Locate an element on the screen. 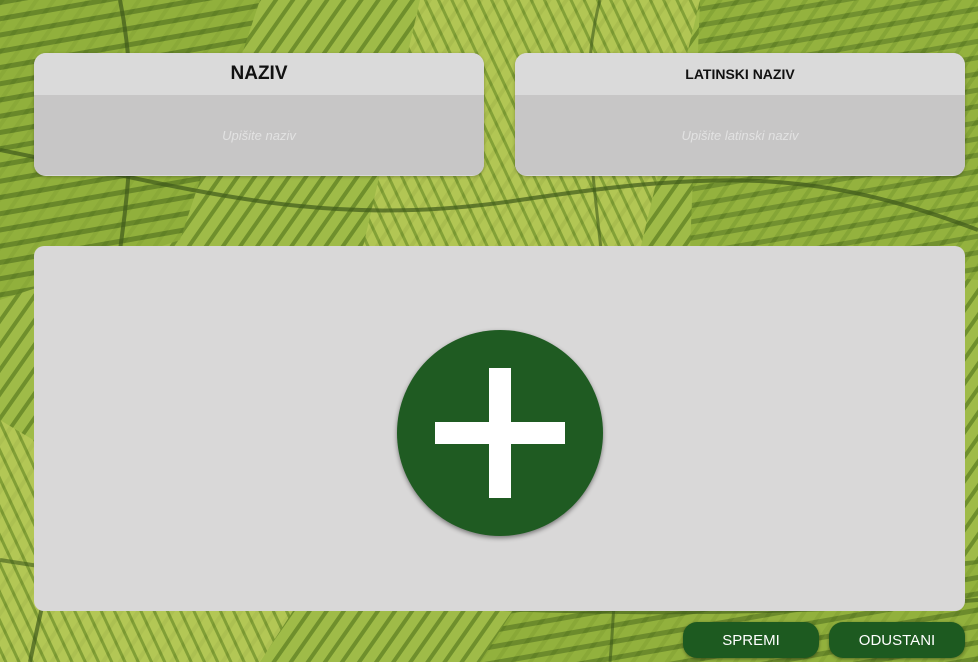  name-header: NAZIV is located at coordinates (259, 74).